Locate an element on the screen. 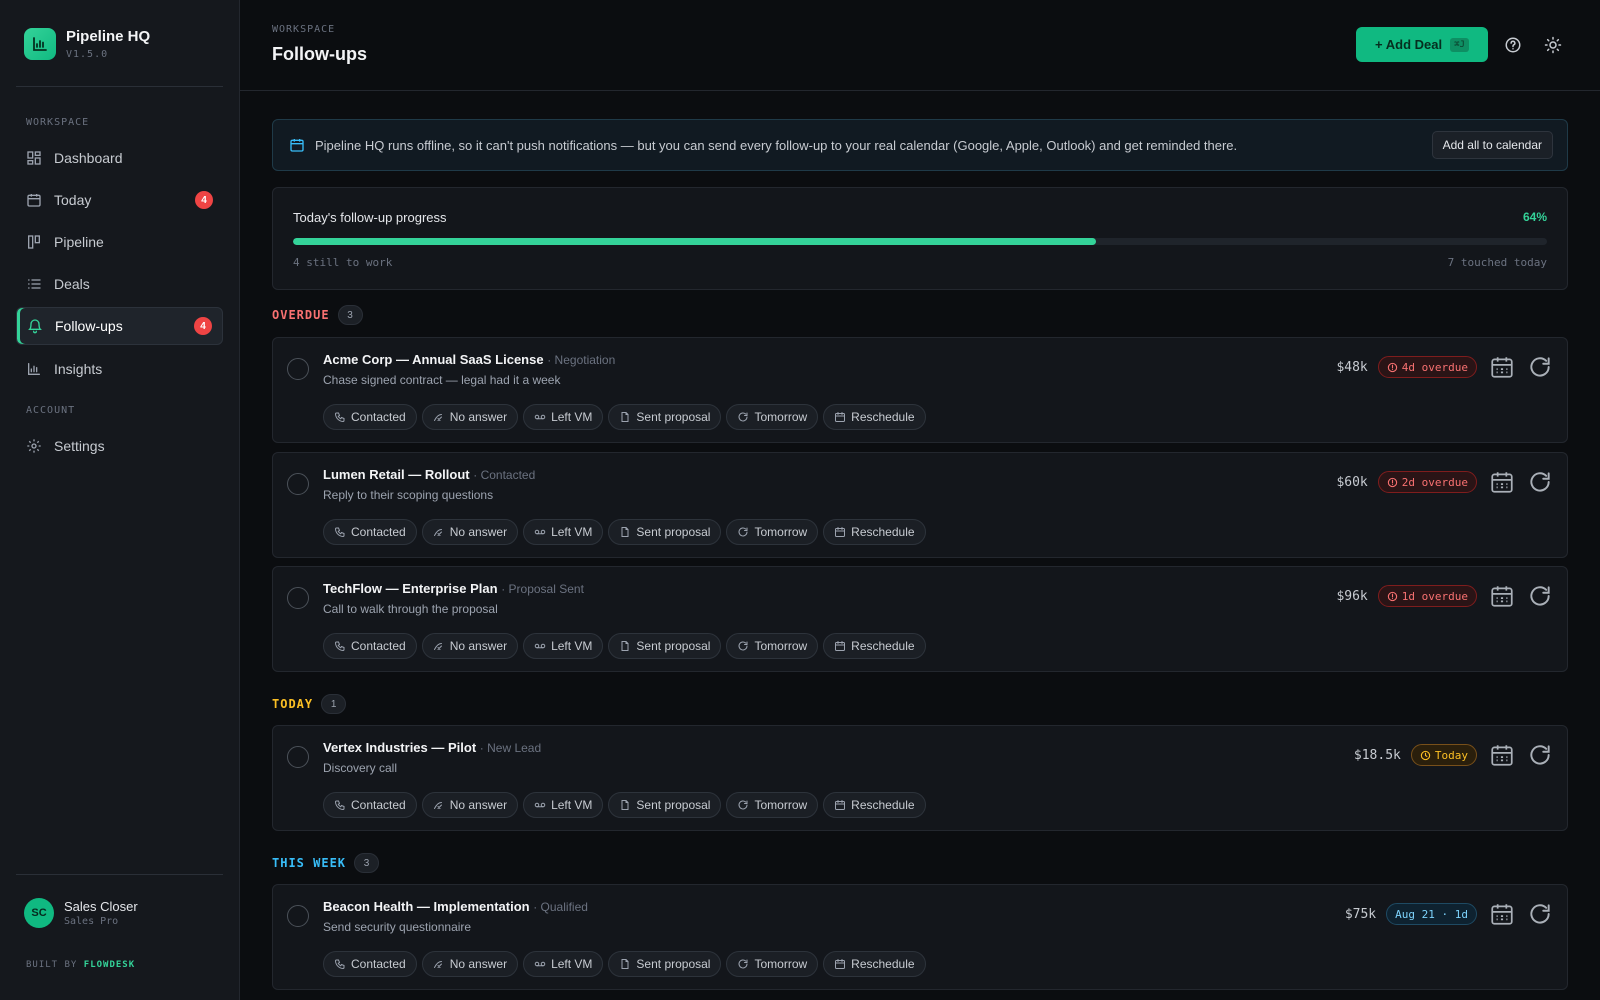 This screenshot has height=1000, width=1600. sidebar-item-settings: Settings is located at coordinates (119, 446).